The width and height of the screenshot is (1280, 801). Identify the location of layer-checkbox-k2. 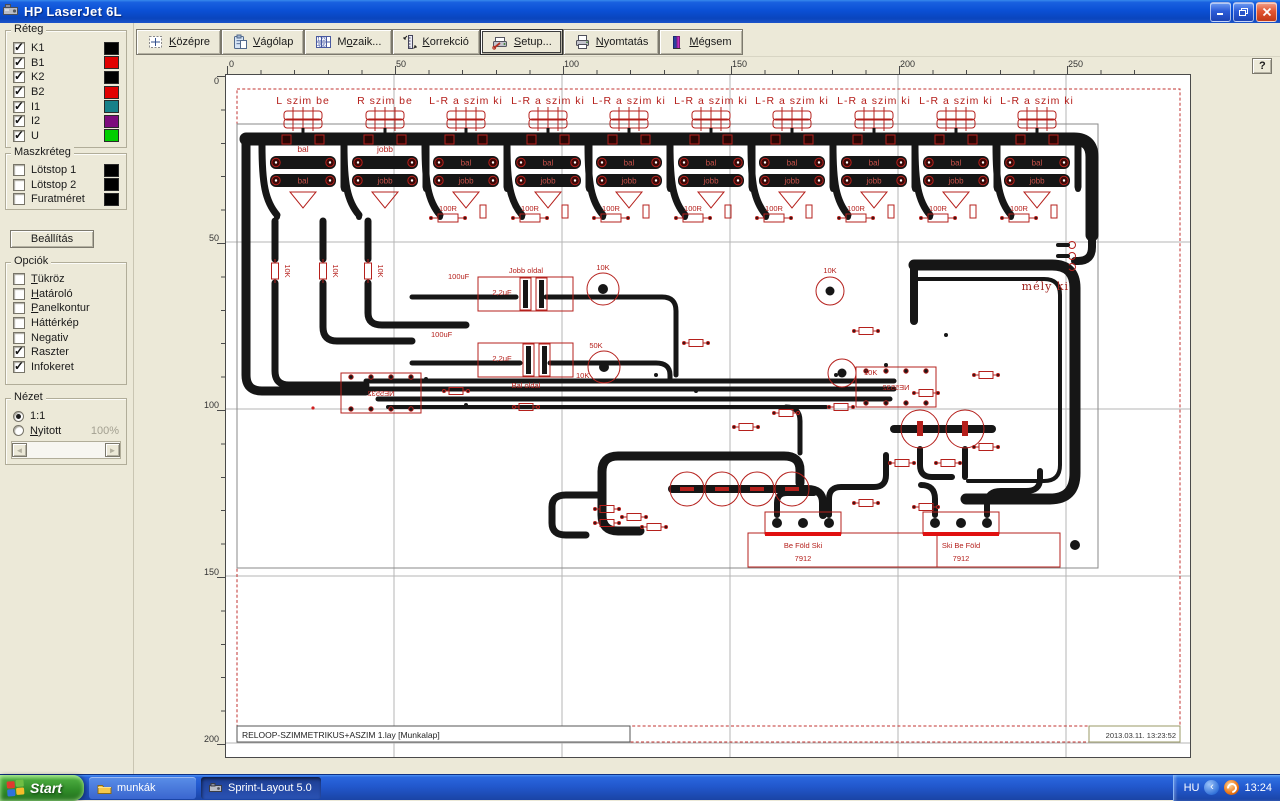
(19, 76).